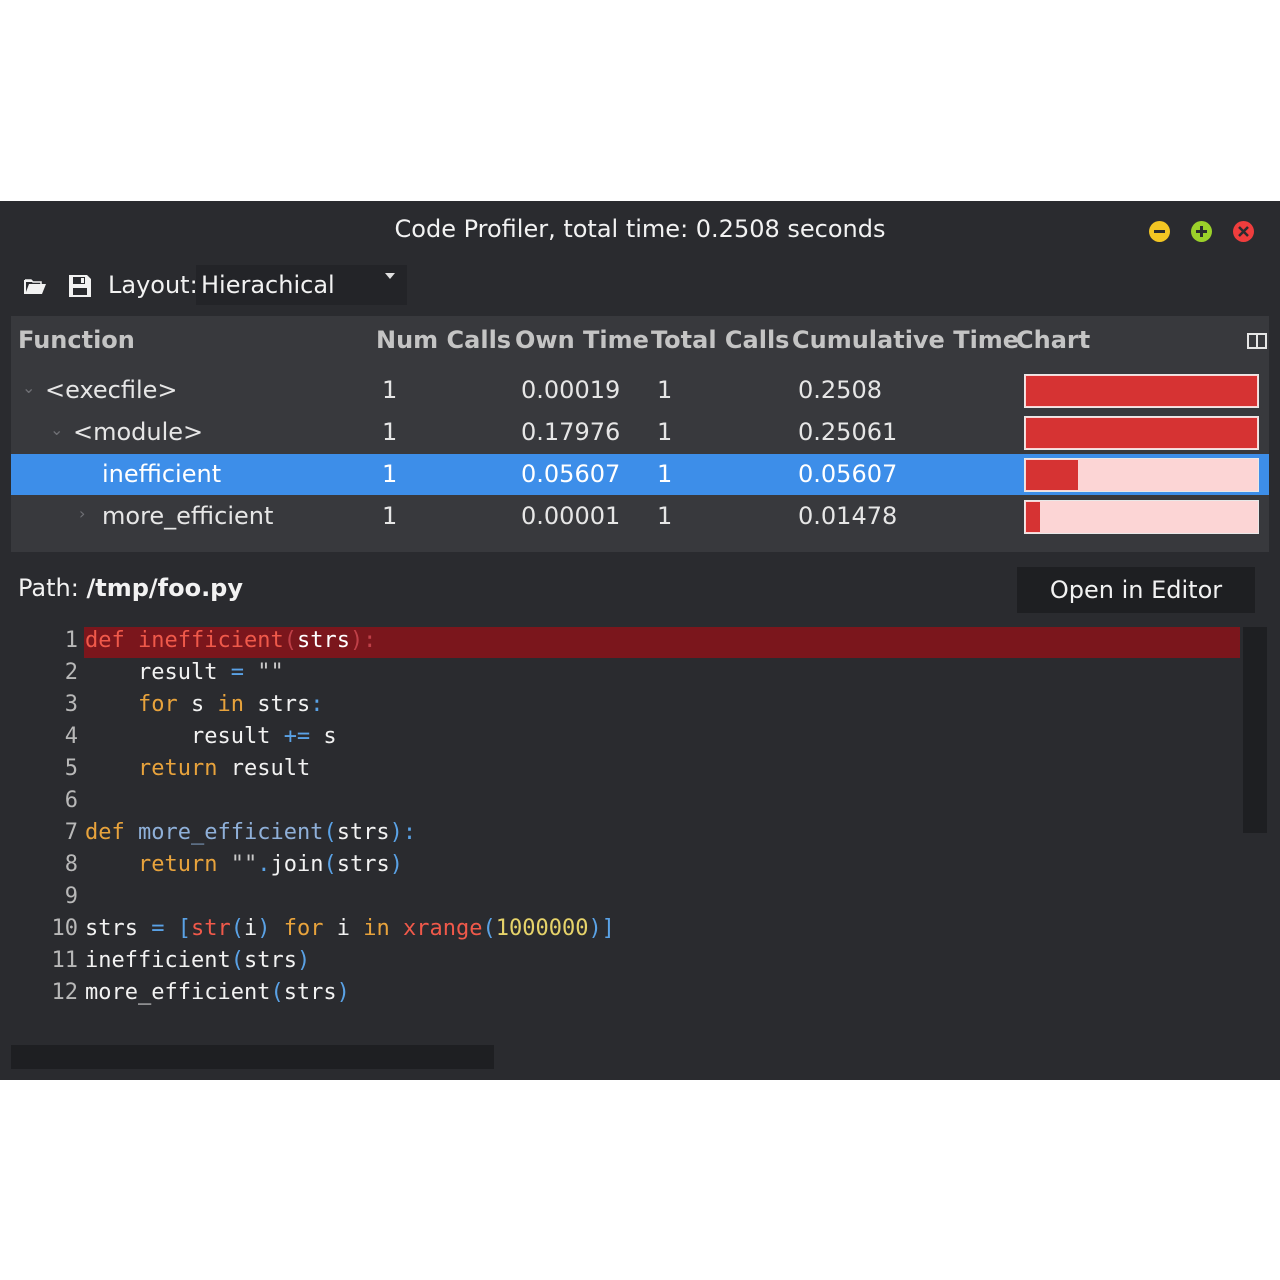  What do you see at coordinates (620, 737) in the screenshot?
I see `code-line: 4 result += s` at bounding box center [620, 737].